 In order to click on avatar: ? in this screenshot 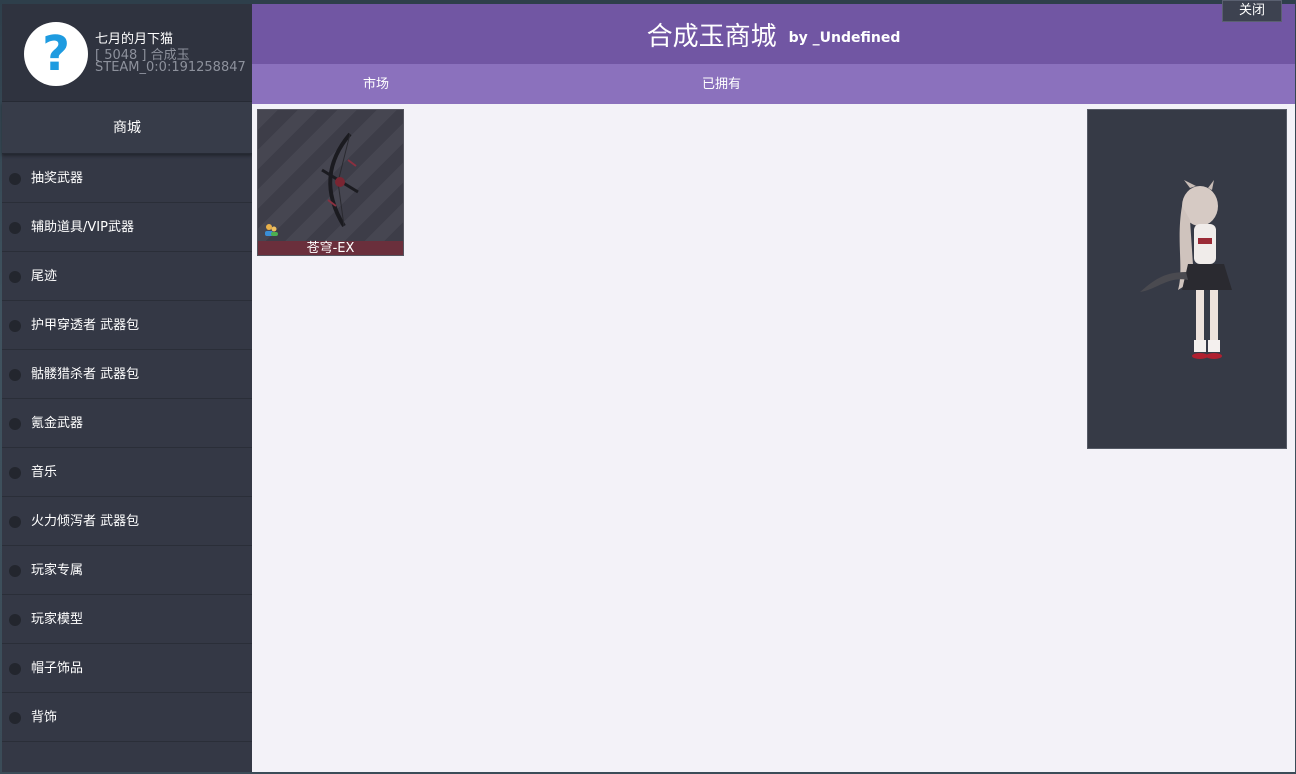, I will do `click(56, 54)`.